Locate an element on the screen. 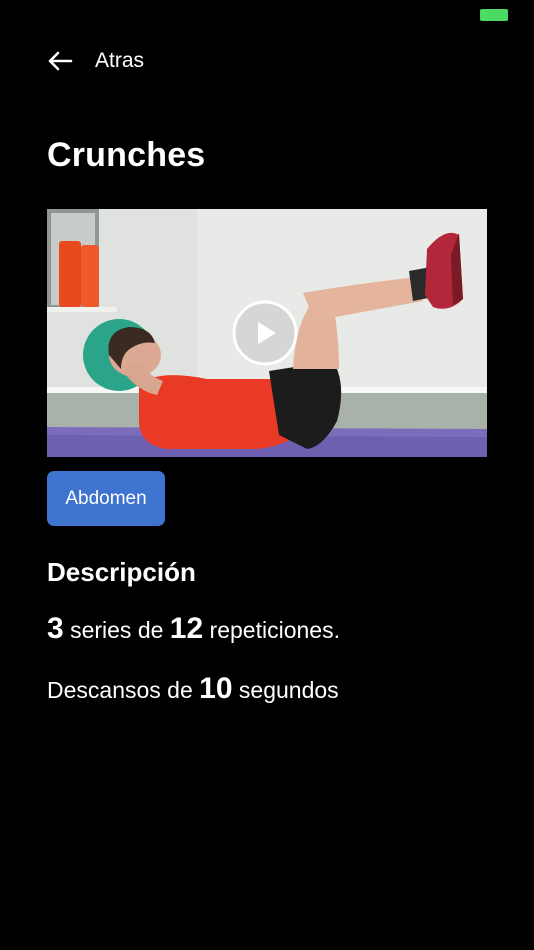  play-circle-icon is located at coordinates (265, 333).